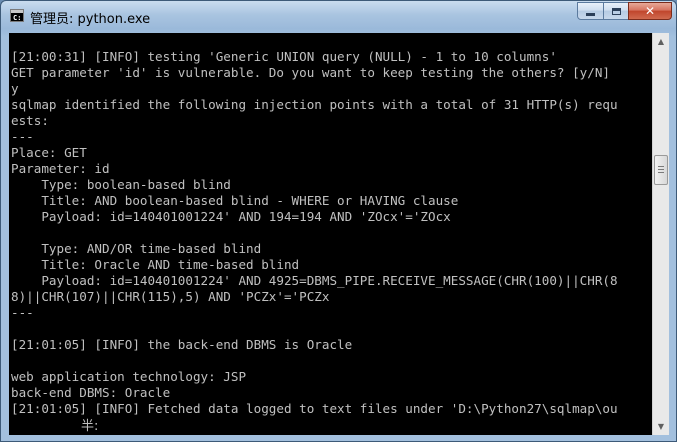 The height and width of the screenshot is (442, 677). Describe the element at coordinates (338, 17) in the screenshot. I see `title-bar: C: 管理员: python.exe ✕` at that location.